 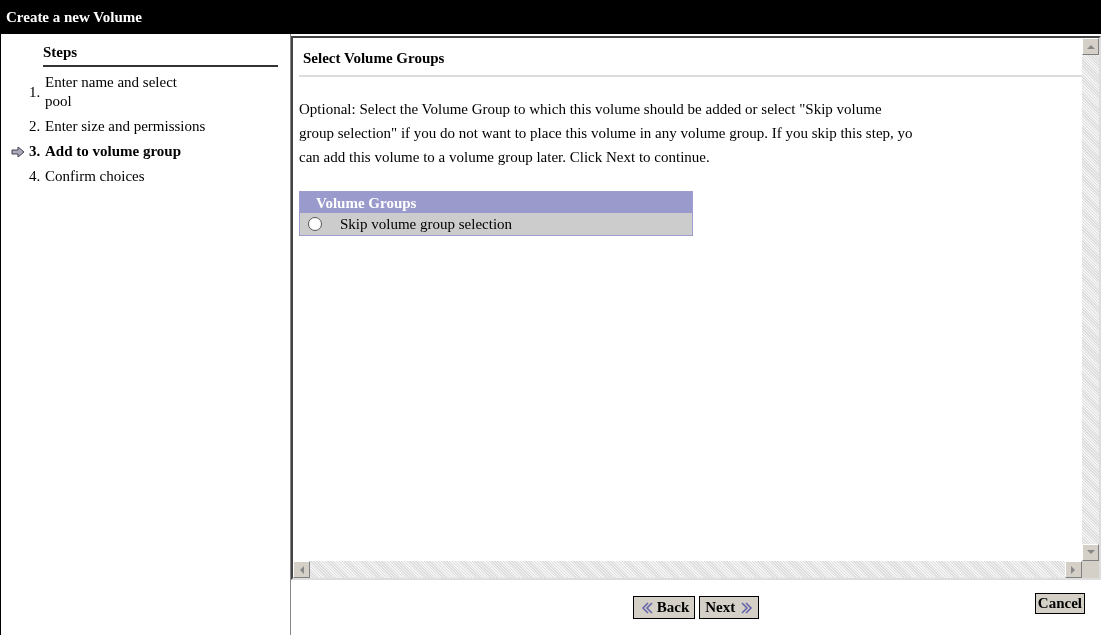 I want to click on double-right-arrow-icon, so click(x=746, y=607).